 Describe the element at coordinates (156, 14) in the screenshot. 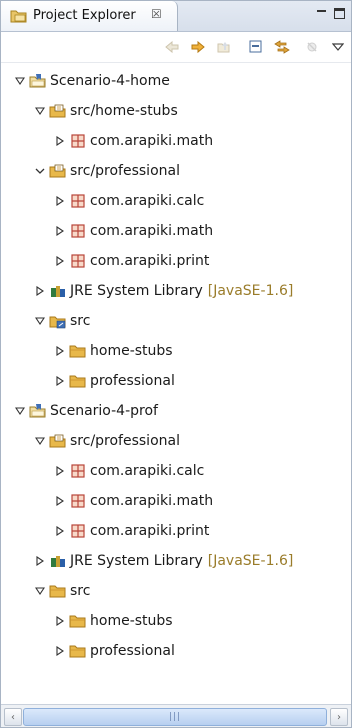

I see `close-icon: ☒` at that location.